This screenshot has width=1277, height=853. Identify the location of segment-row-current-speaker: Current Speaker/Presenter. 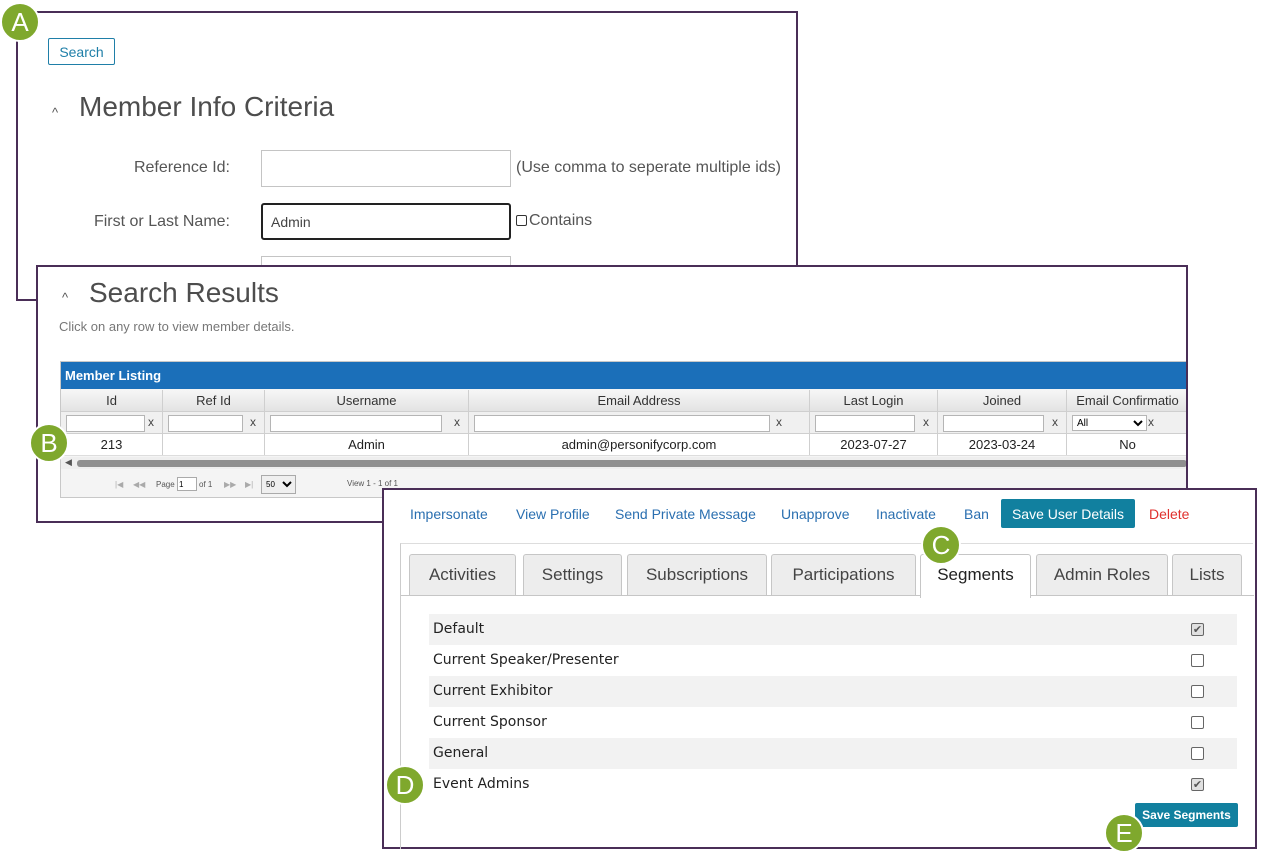
(833, 660).